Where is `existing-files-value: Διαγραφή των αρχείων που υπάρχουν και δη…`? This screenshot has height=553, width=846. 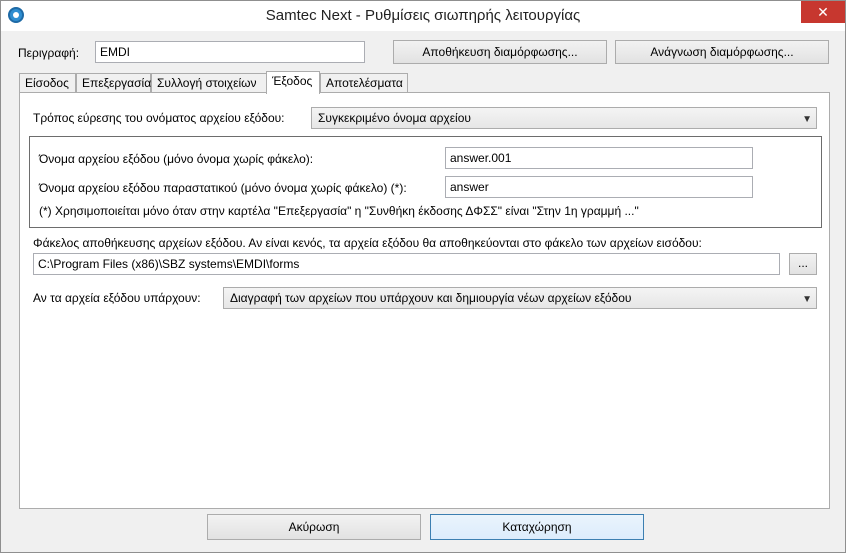 existing-files-value: Διαγραφή των αρχείων που υπάρχουν και δη… is located at coordinates (431, 298).